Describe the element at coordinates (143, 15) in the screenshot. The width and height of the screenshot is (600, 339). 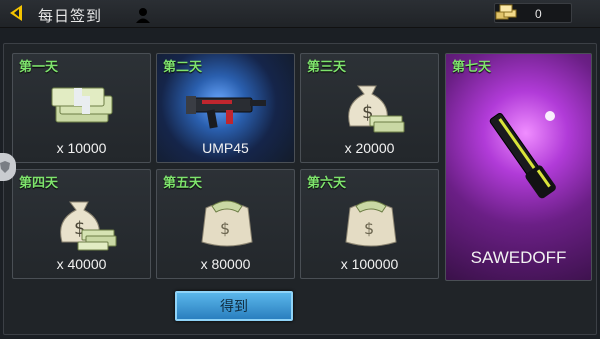
I see `player-avatar-icon` at that location.